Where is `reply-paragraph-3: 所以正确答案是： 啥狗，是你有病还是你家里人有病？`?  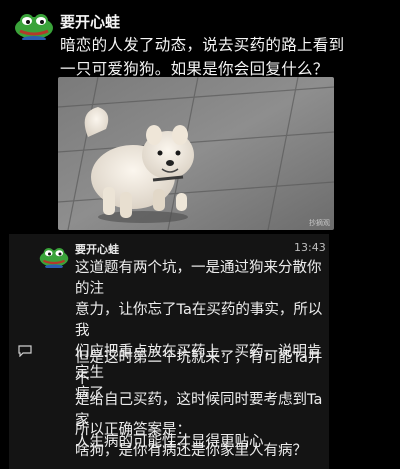
reply-paragraph-3: 所以正确答案是： 啥狗，是你有病还是你家里人有病？ is located at coordinates (200, 441).